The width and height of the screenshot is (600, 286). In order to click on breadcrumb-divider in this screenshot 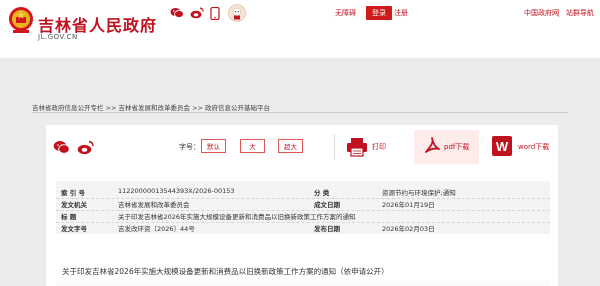, I will do `click(300, 112)`.